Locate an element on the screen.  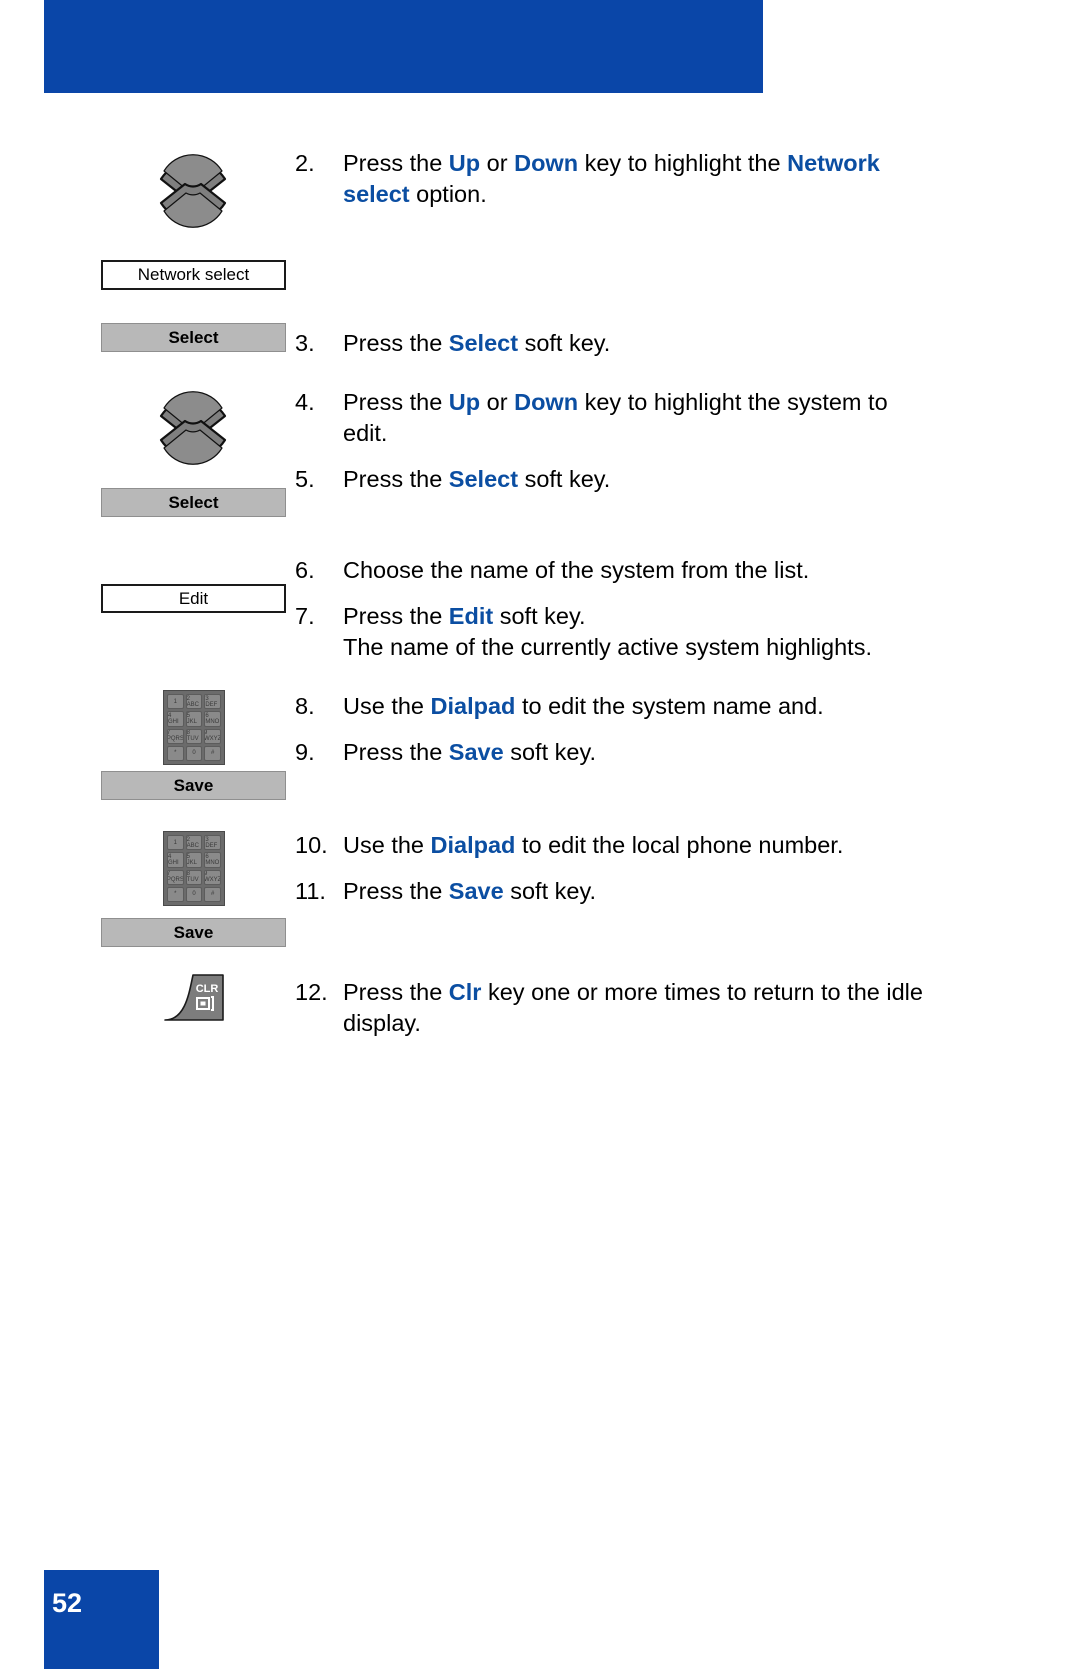
page-number: 52 is located at coordinates (67, 1603).